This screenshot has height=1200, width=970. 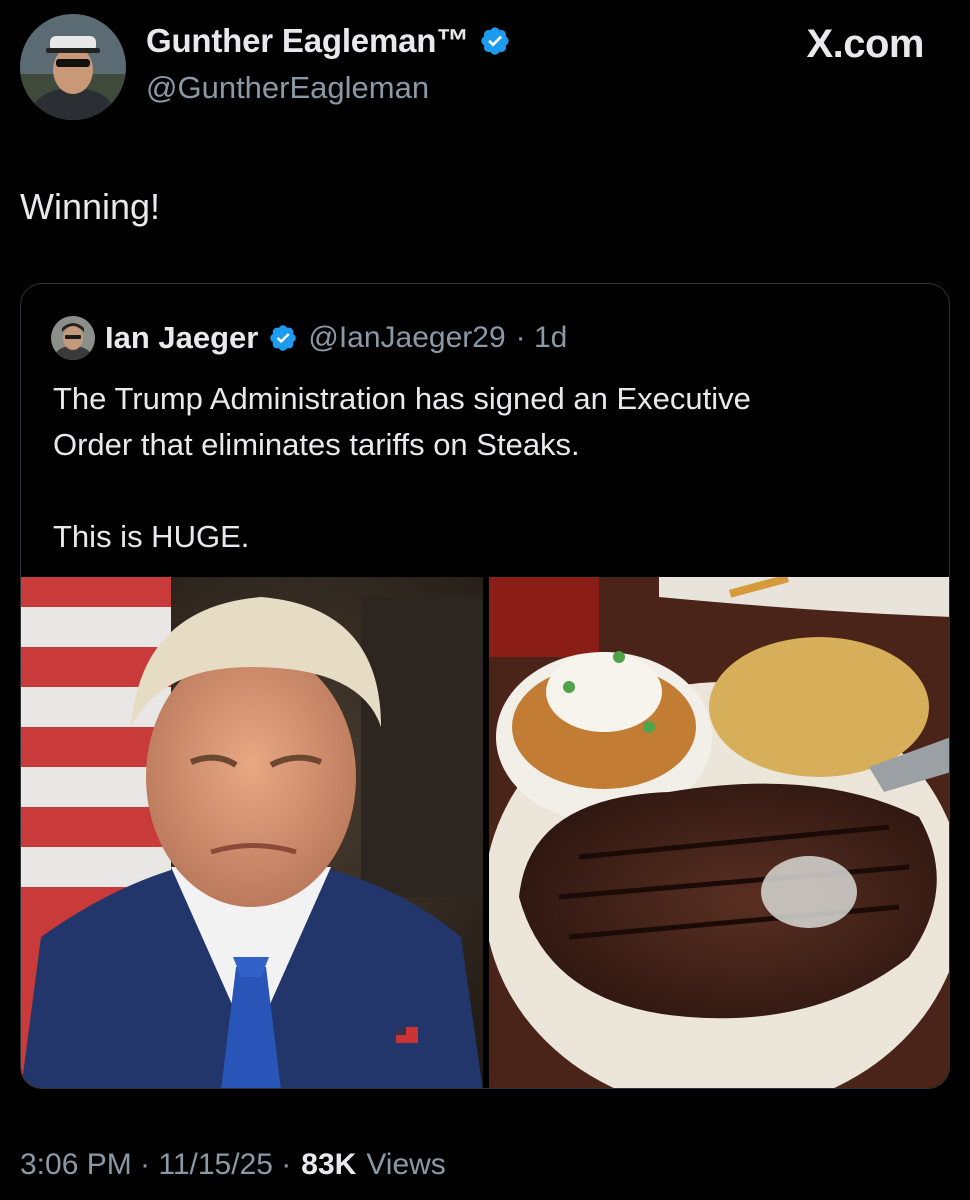 What do you see at coordinates (541, 337) in the screenshot?
I see `quoted-post-age: · 1d` at bounding box center [541, 337].